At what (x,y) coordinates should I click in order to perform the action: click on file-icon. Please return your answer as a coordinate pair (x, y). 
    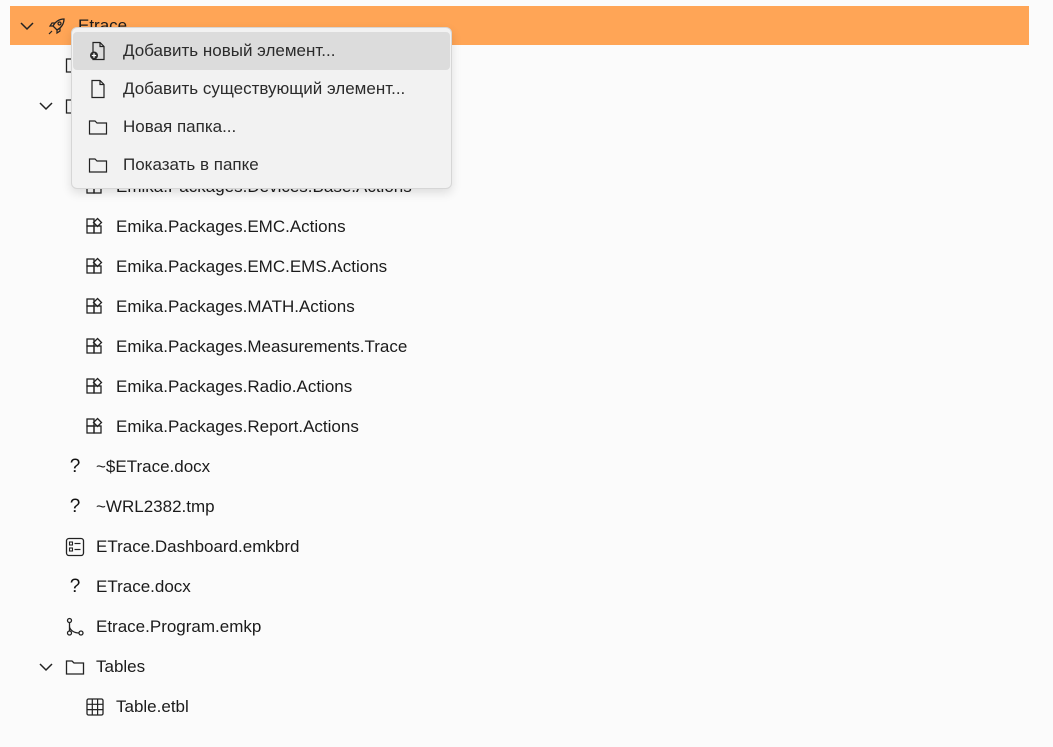
    Looking at the image, I should click on (98, 89).